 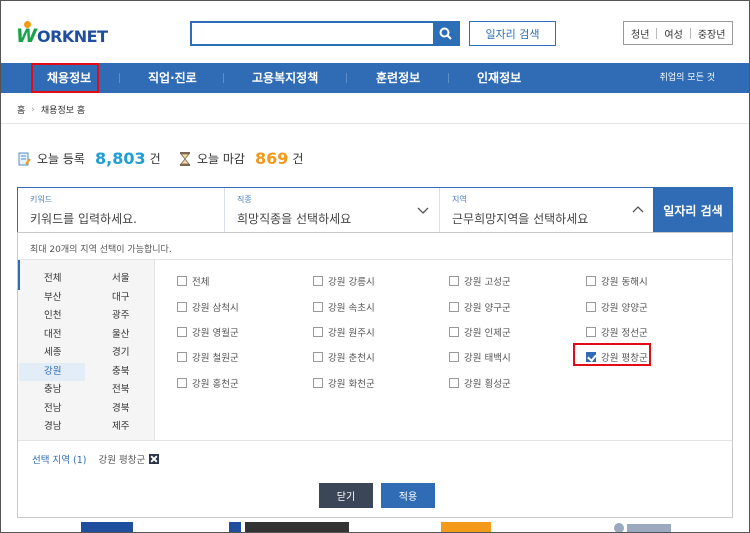 What do you see at coordinates (120, 390) in the screenshot?
I see `region-item: 전북` at bounding box center [120, 390].